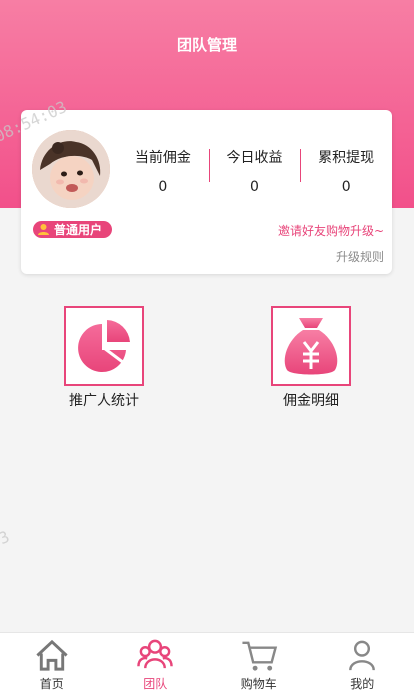  I want to click on stat-label: 今日收益, so click(254, 158).